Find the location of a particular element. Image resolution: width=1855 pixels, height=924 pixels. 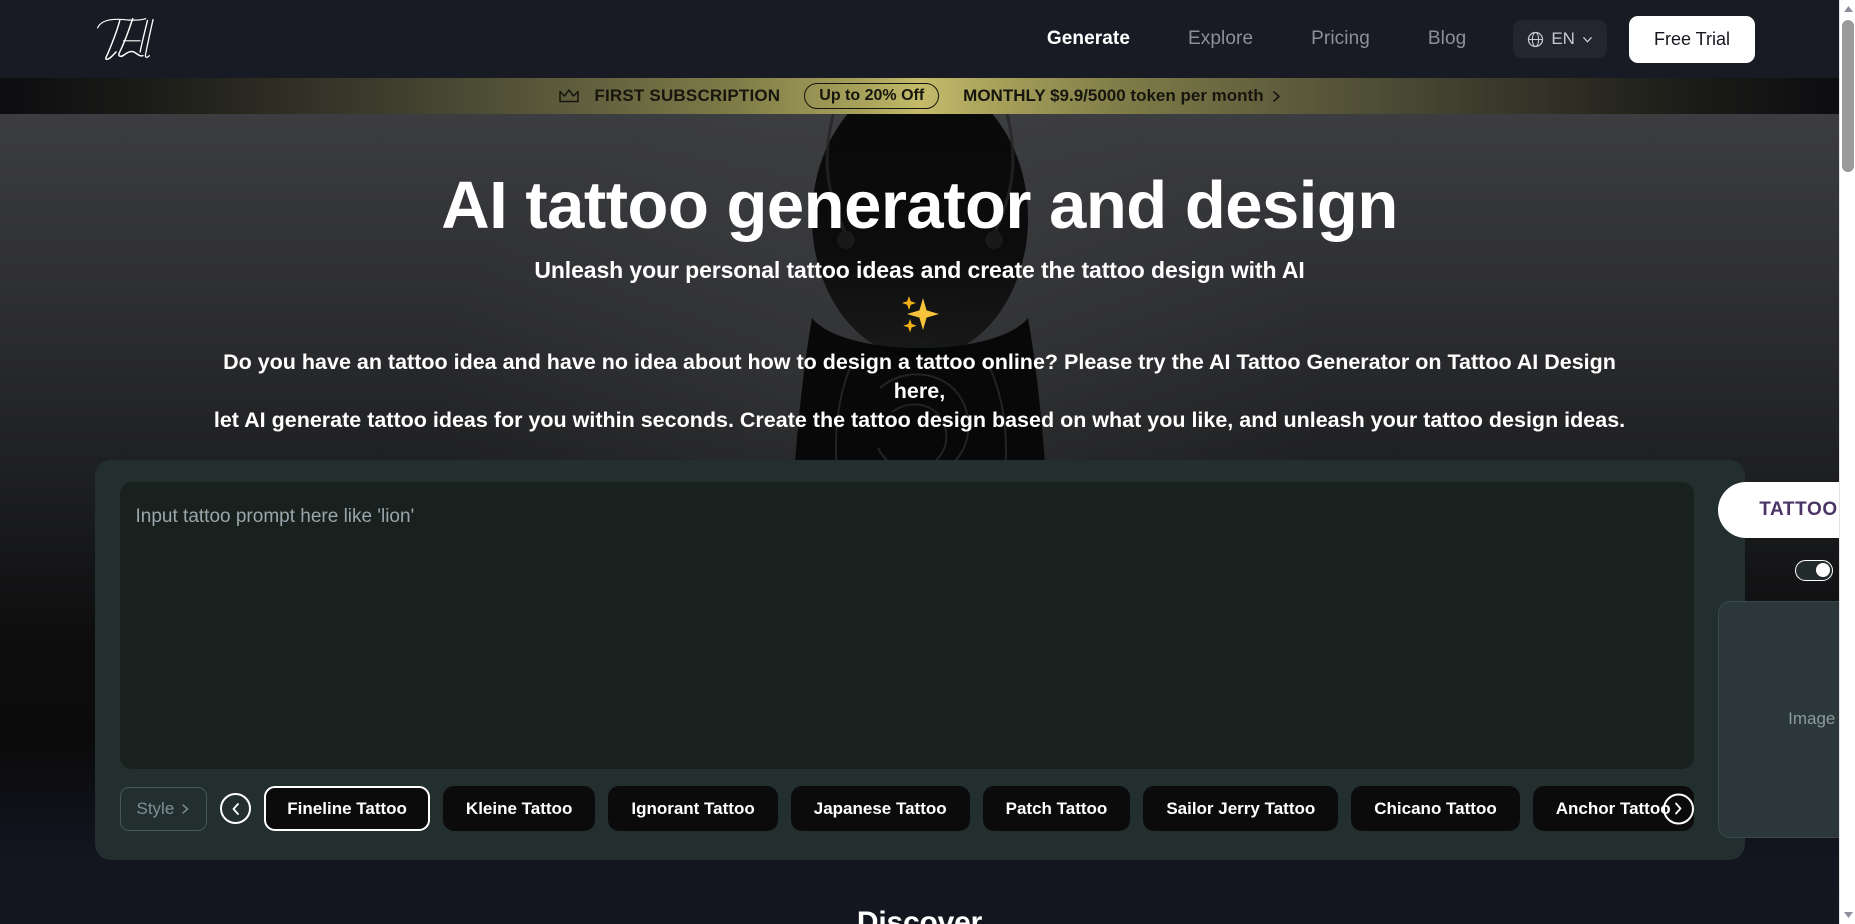

promo-offer-link: MONTHLY $9.9/5000 token per month is located at coordinates (1121, 96).